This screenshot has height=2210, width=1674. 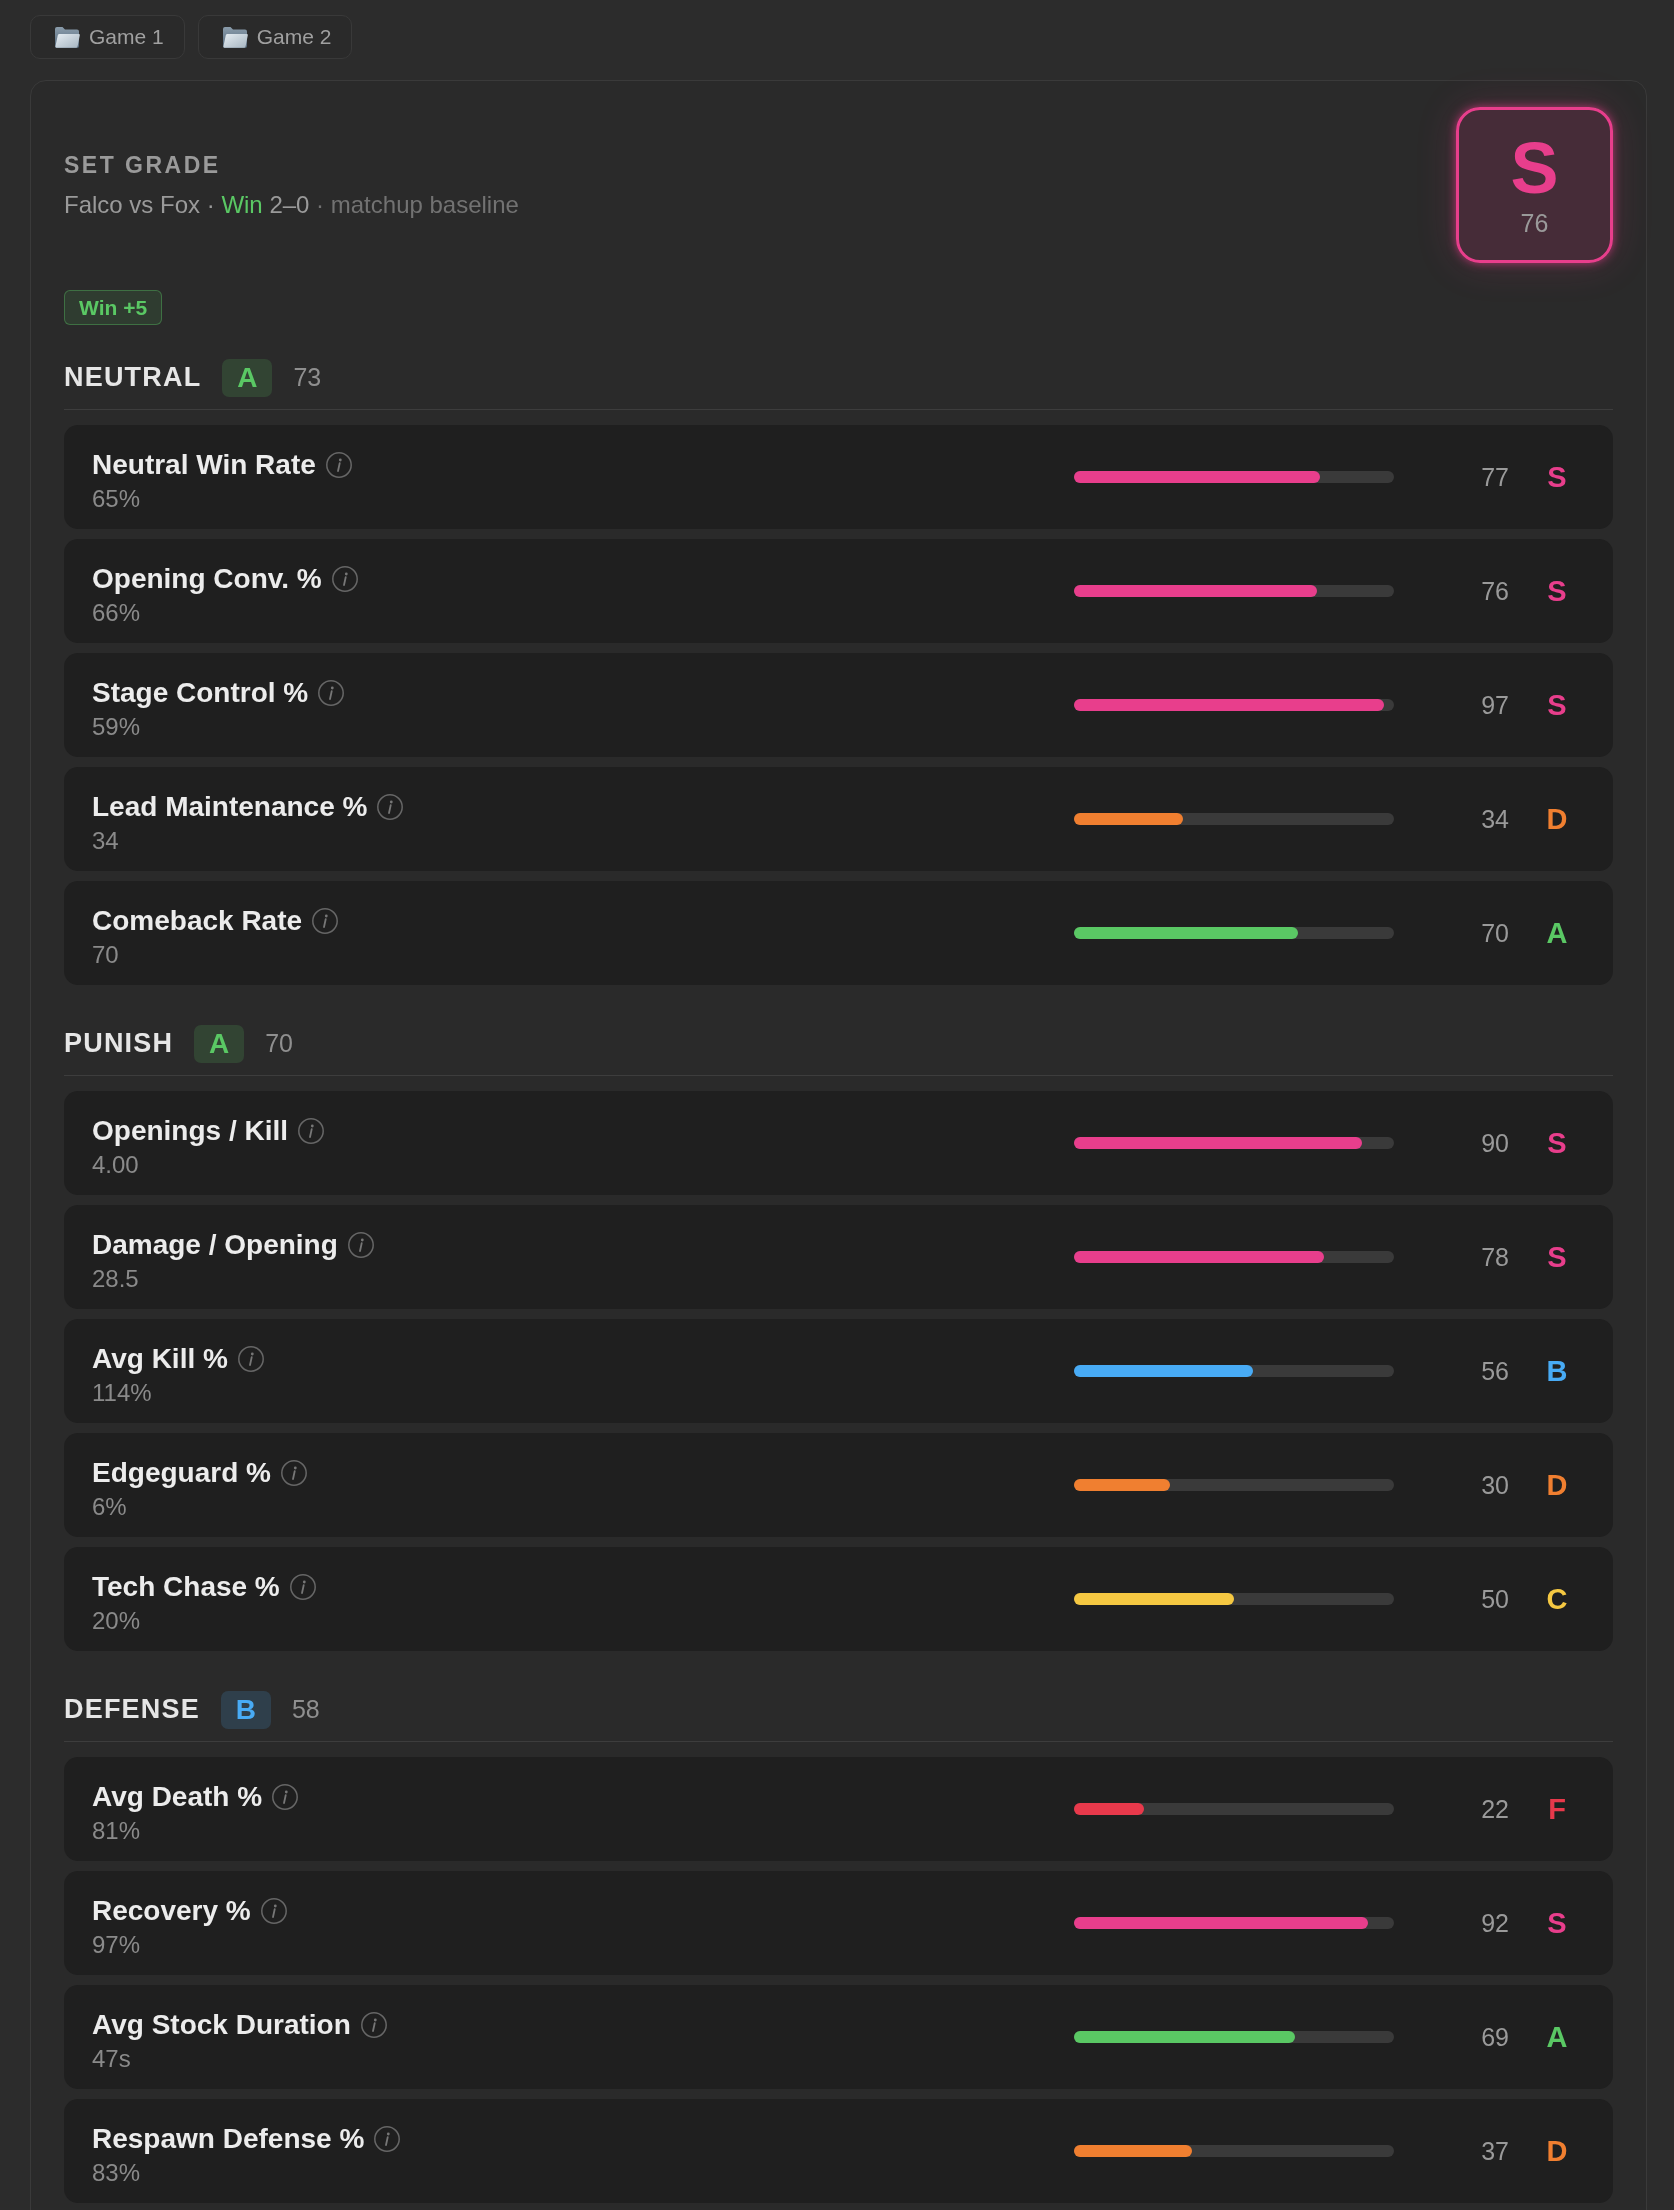 I want to click on panel-title: SET GRADE, so click(x=143, y=165).